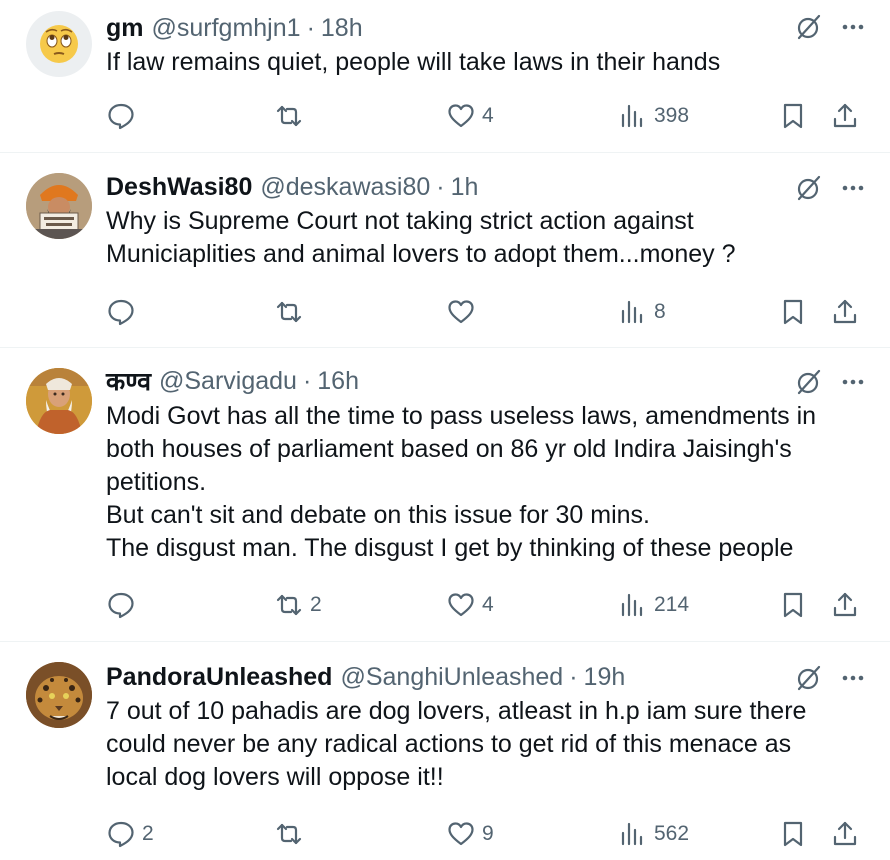 The width and height of the screenshot is (890, 860). I want to click on like-button, so click(464, 312).